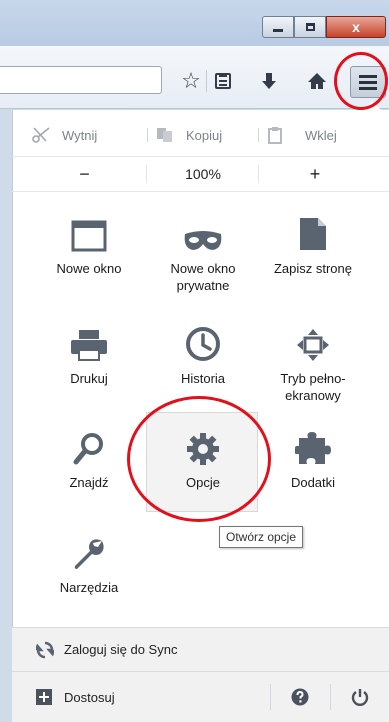 This screenshot has width=389, height=722. Describe the element at coordinates (141, 697) in the screenshot. I see `customize-button: Dostosuj` at that location.